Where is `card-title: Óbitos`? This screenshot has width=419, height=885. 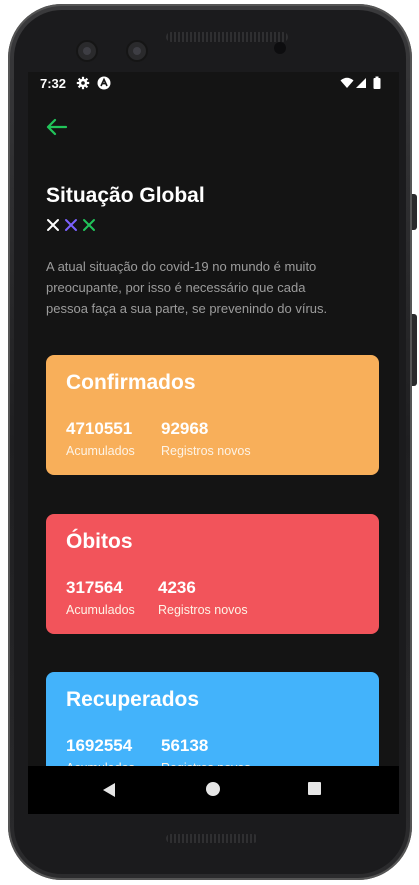 card-title: Óbitos is located at coordinates (99, 541).